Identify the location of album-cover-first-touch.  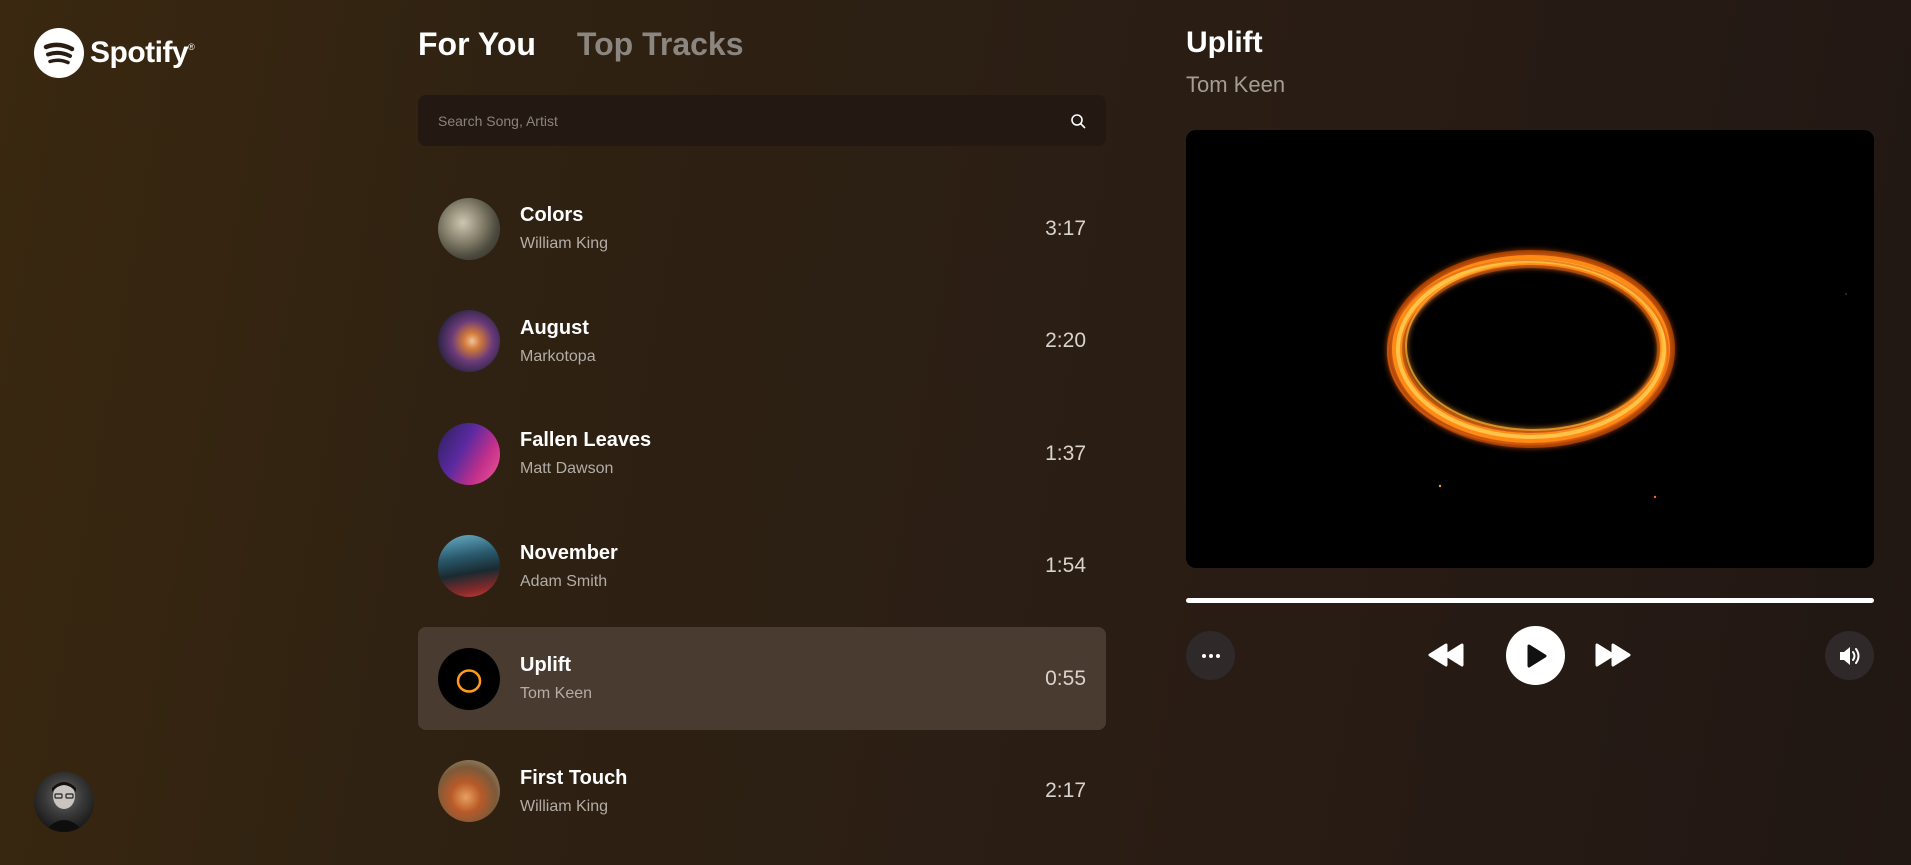
(469, 791).